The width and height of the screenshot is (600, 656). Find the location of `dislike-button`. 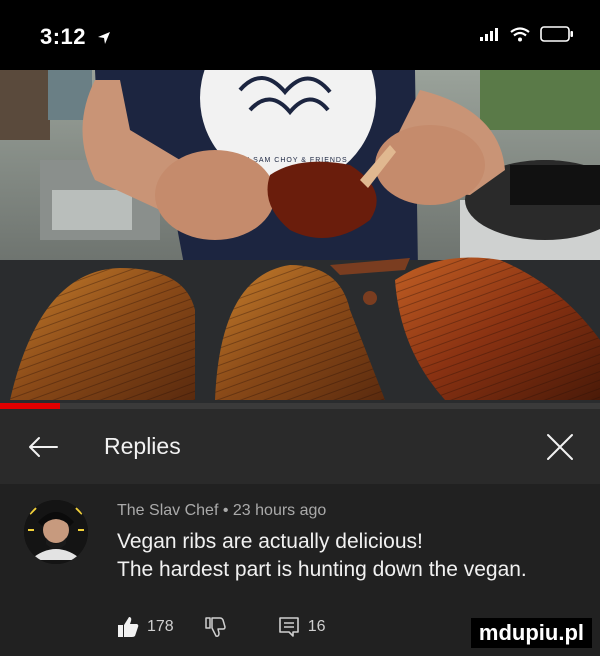

dislike-button is located at coordinates (215, 627).